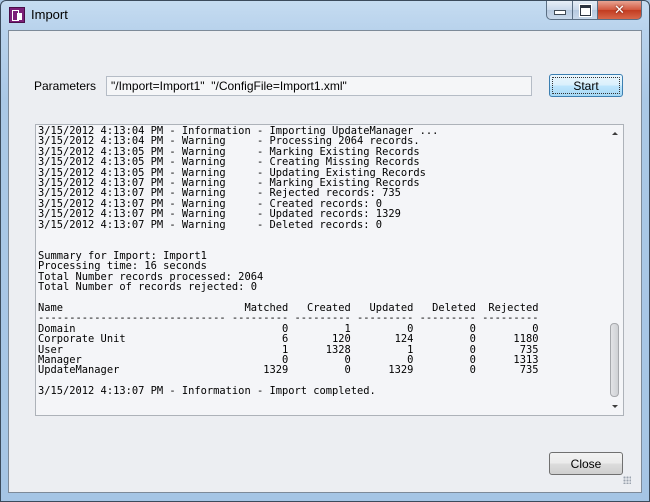 This screenshot has width=650, height=502. Describe the element at coordinates (17, 15) in the screenshot. I see `import-app-icon` at that location.